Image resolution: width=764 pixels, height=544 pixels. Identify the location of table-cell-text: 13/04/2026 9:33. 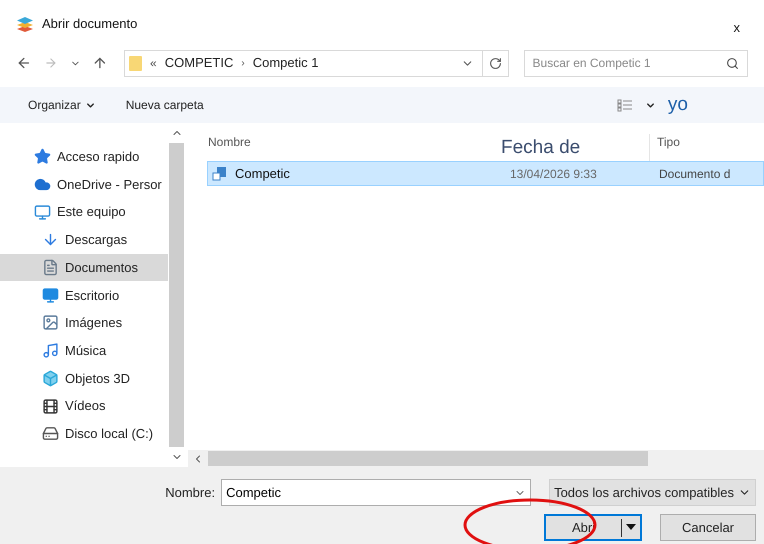
(553, 174).